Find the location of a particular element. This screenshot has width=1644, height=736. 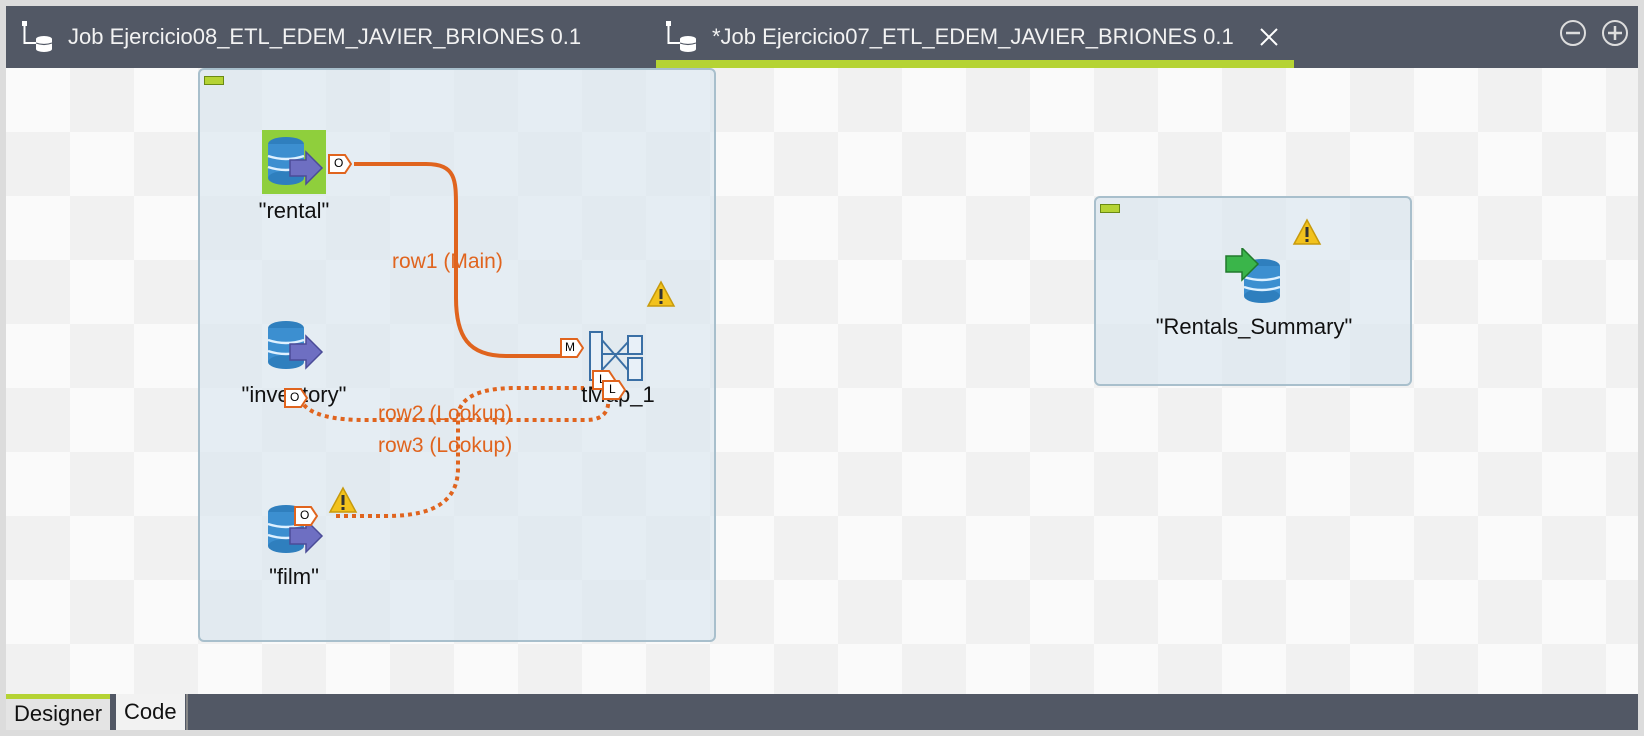

rentals-summary-component is located at coordinates (1256, 278).